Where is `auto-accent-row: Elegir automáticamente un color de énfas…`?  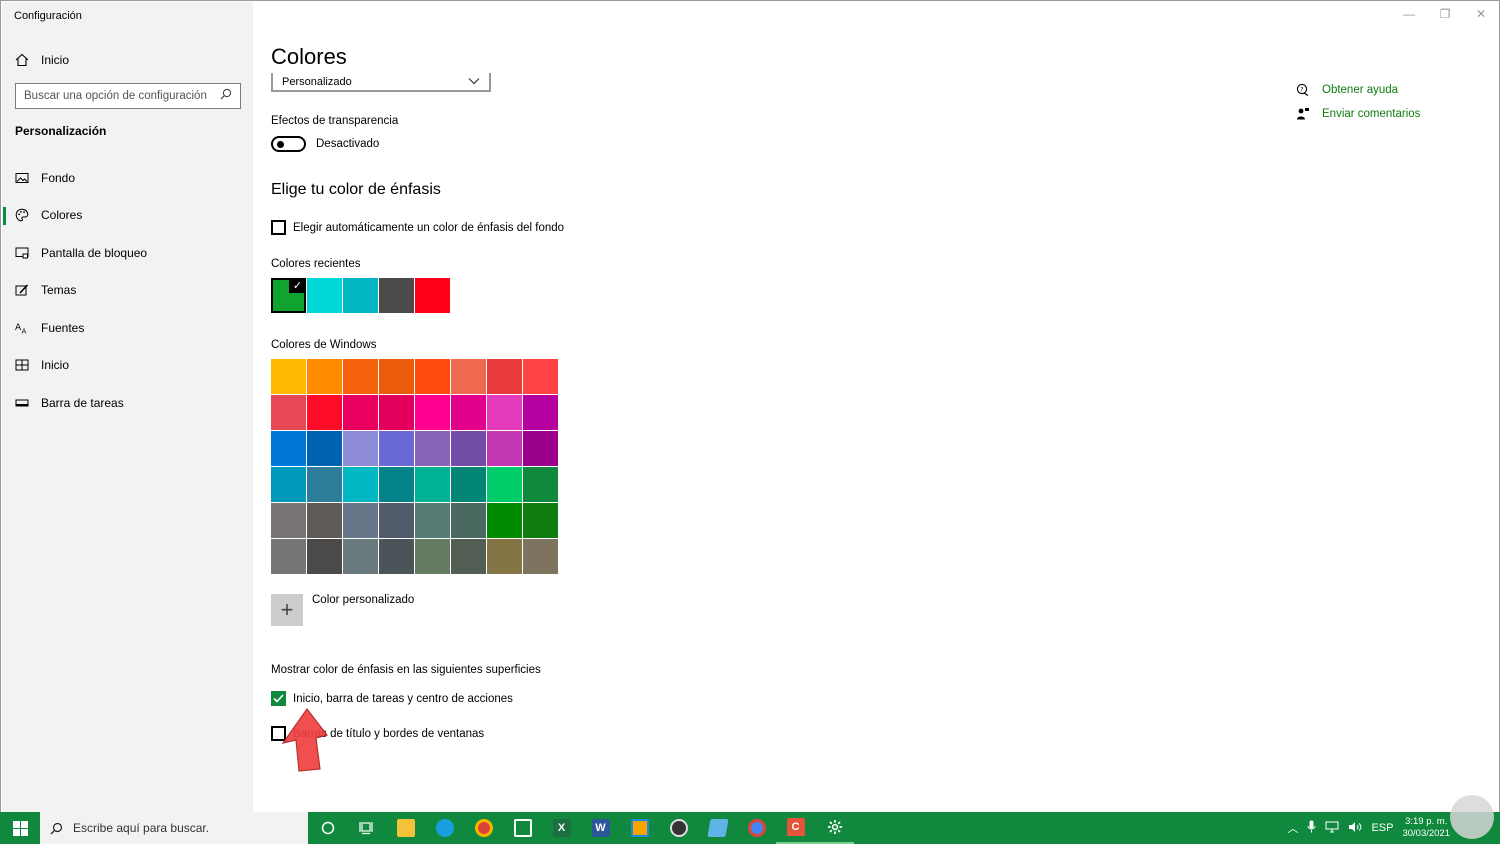
auto-accent-row: Elegir automáticamente un color de énfas… is located at coordinates (417, 227).